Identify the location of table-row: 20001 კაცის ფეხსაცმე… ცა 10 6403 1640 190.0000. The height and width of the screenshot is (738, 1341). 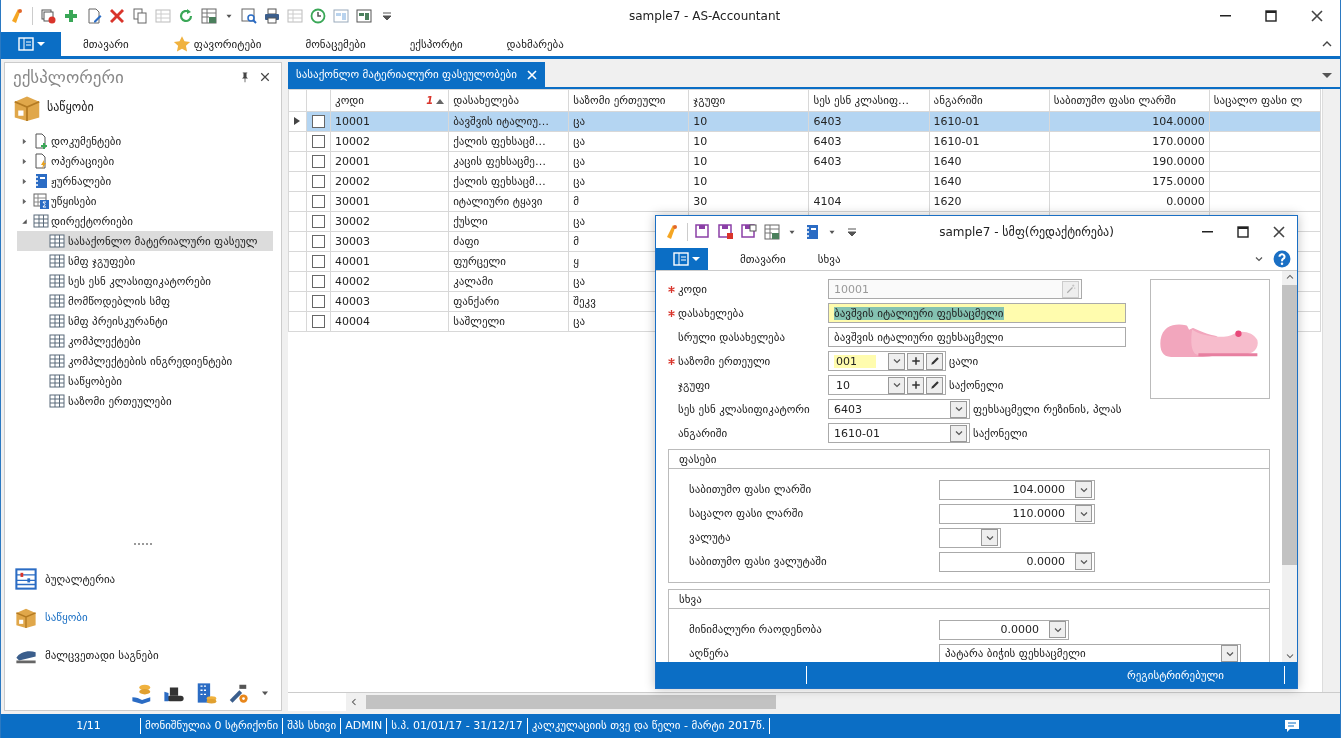
(804, 161).